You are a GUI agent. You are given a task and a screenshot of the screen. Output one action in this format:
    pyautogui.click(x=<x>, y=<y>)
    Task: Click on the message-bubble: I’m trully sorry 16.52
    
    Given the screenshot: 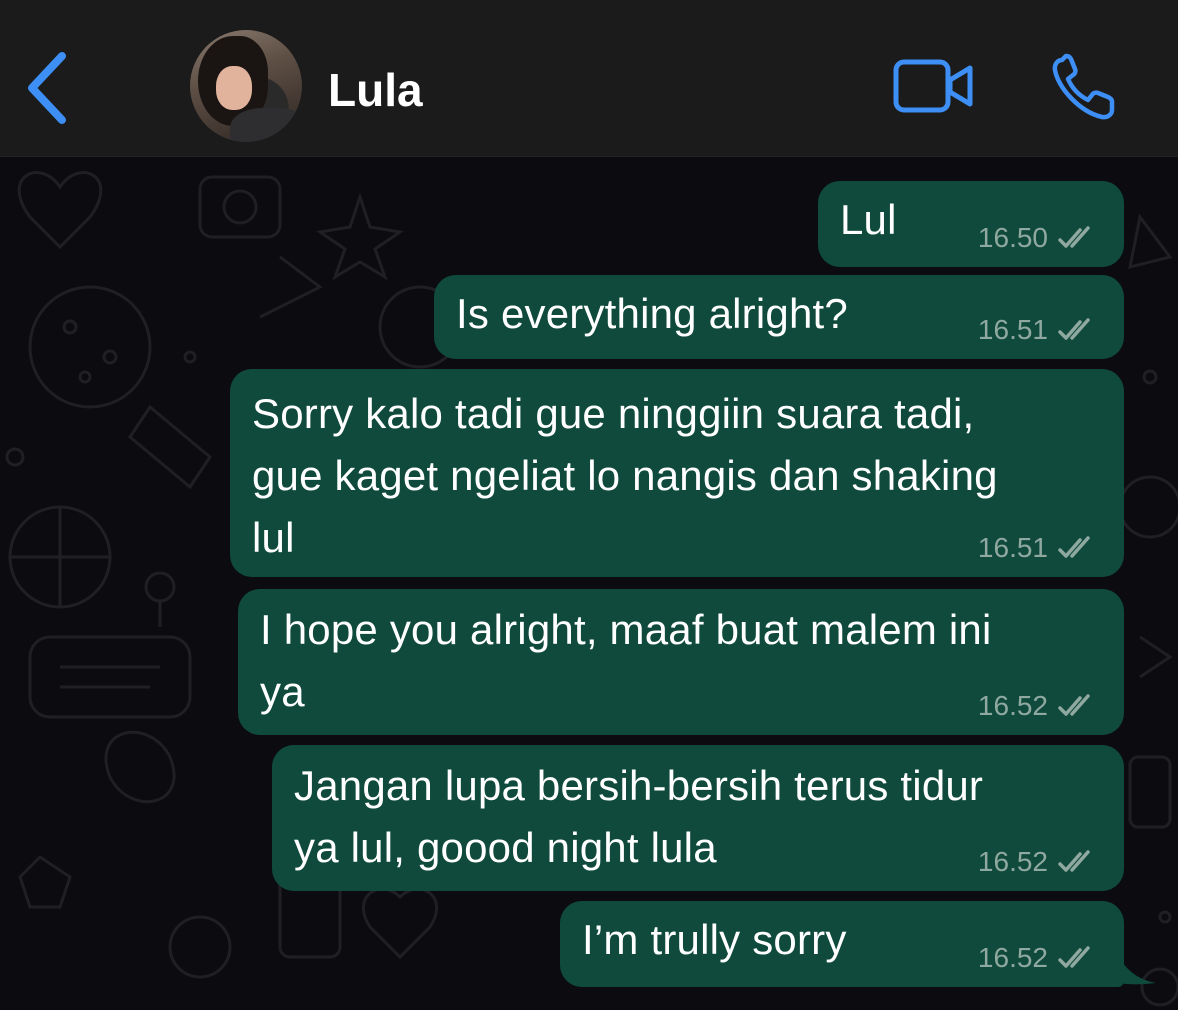 What is the action you would take?
    pyautogui.click(x=842, y=944)
    